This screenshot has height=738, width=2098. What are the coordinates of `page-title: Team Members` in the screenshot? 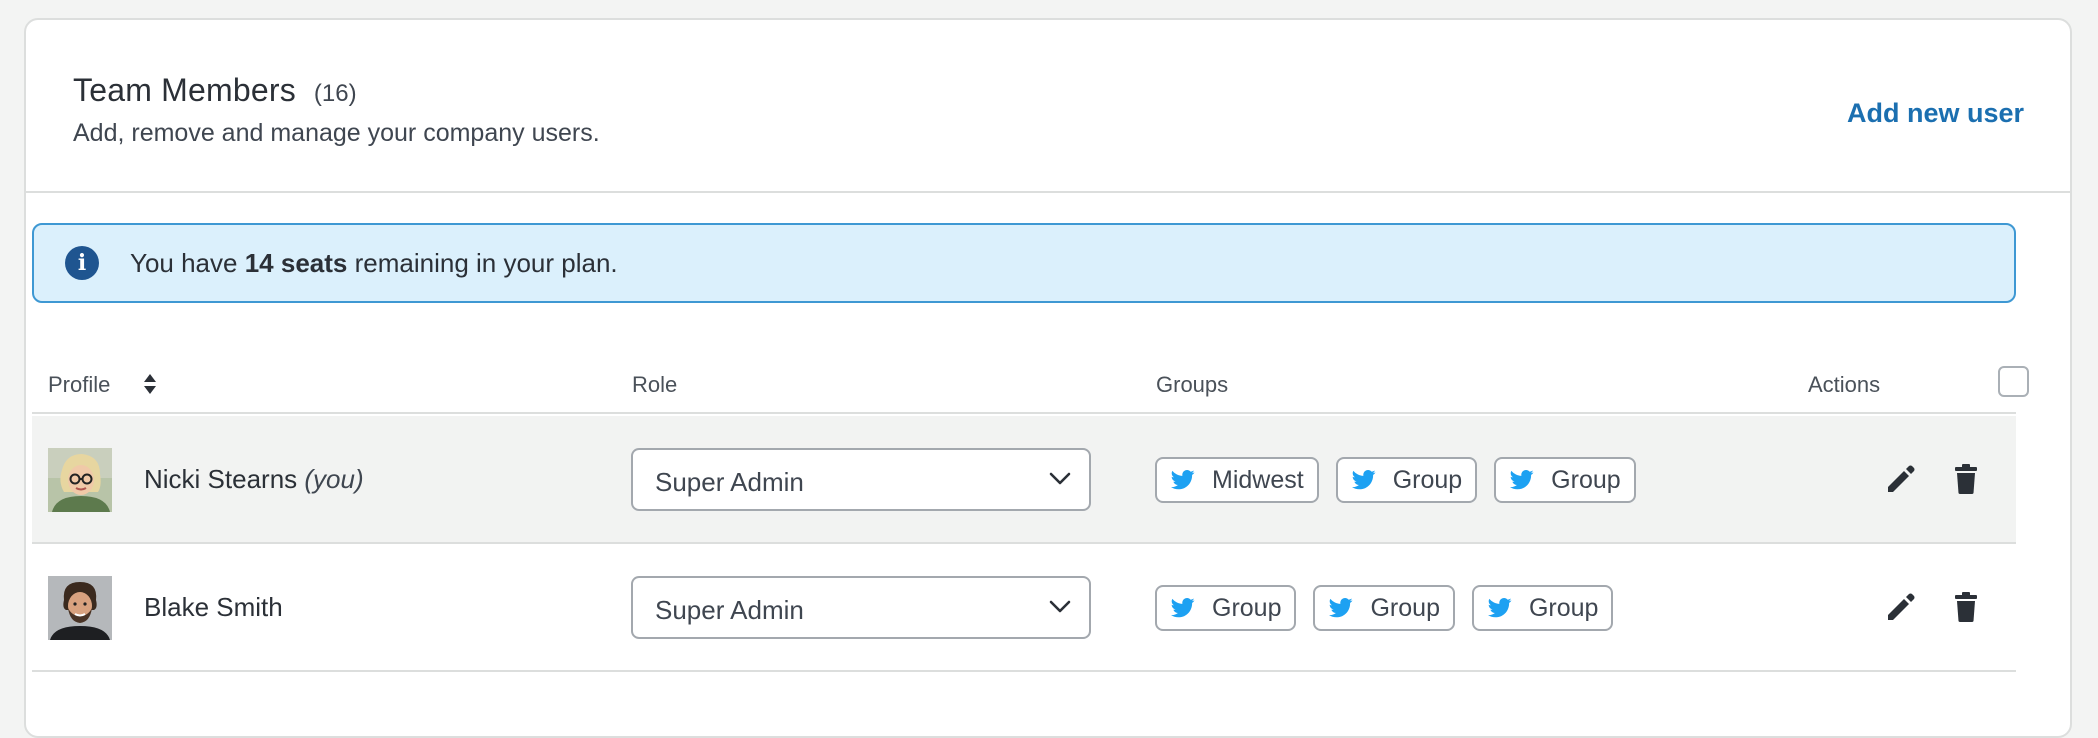 It's located at (184, 90).